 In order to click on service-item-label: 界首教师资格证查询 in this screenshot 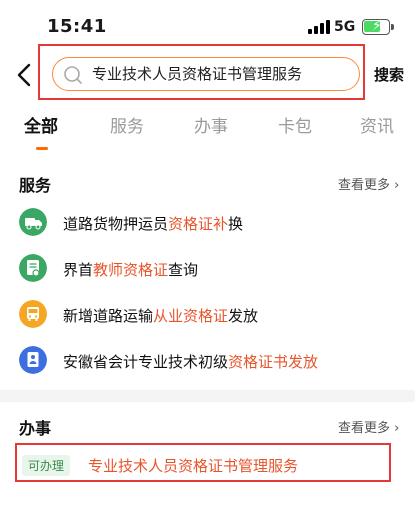, I will do `click(131, 270)`.